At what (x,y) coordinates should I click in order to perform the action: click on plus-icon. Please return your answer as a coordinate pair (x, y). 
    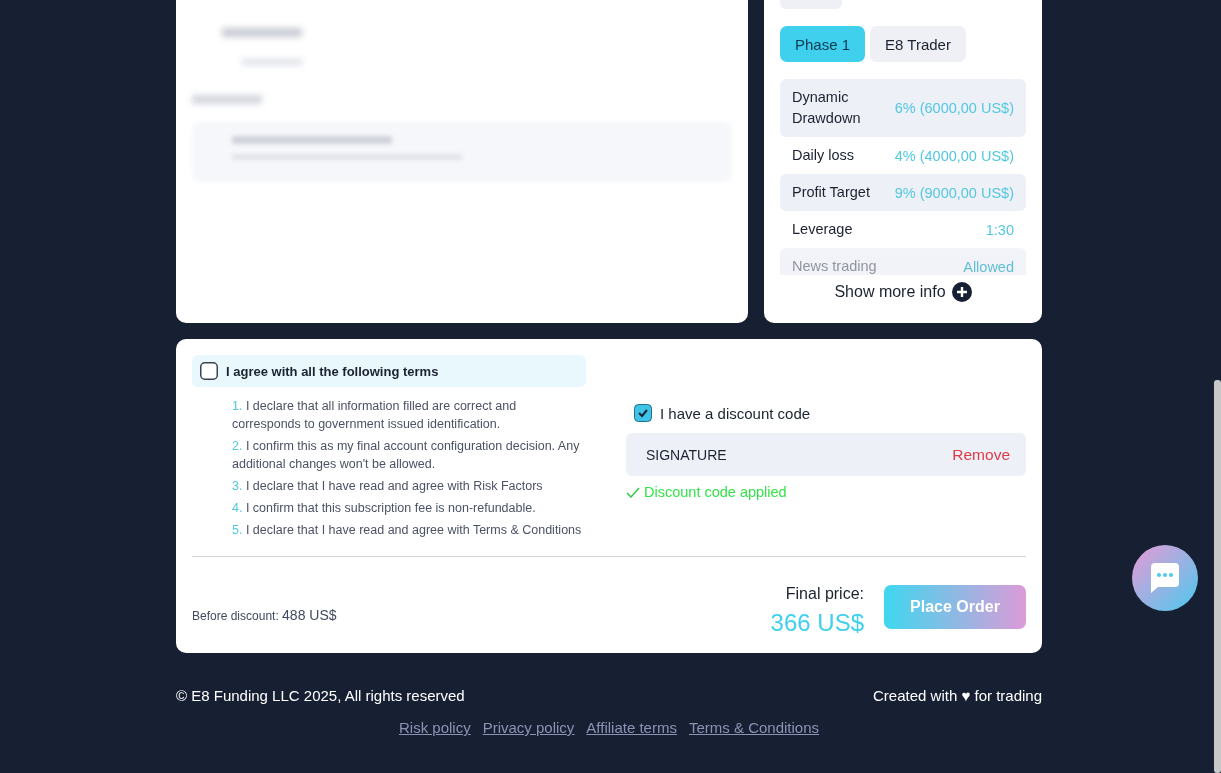
    Looking at the image, I should click on (961, 292).